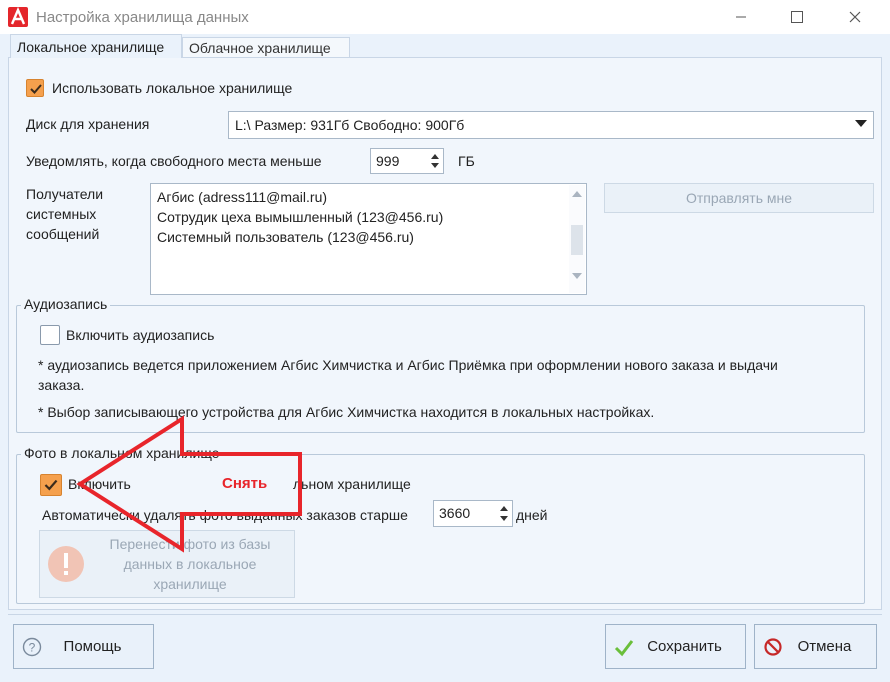 The height and width of the screenshot is (682, 890). Describe the element at coordinates (92, 646) in the screenshot. I see `help-label: Помощь` at that location.